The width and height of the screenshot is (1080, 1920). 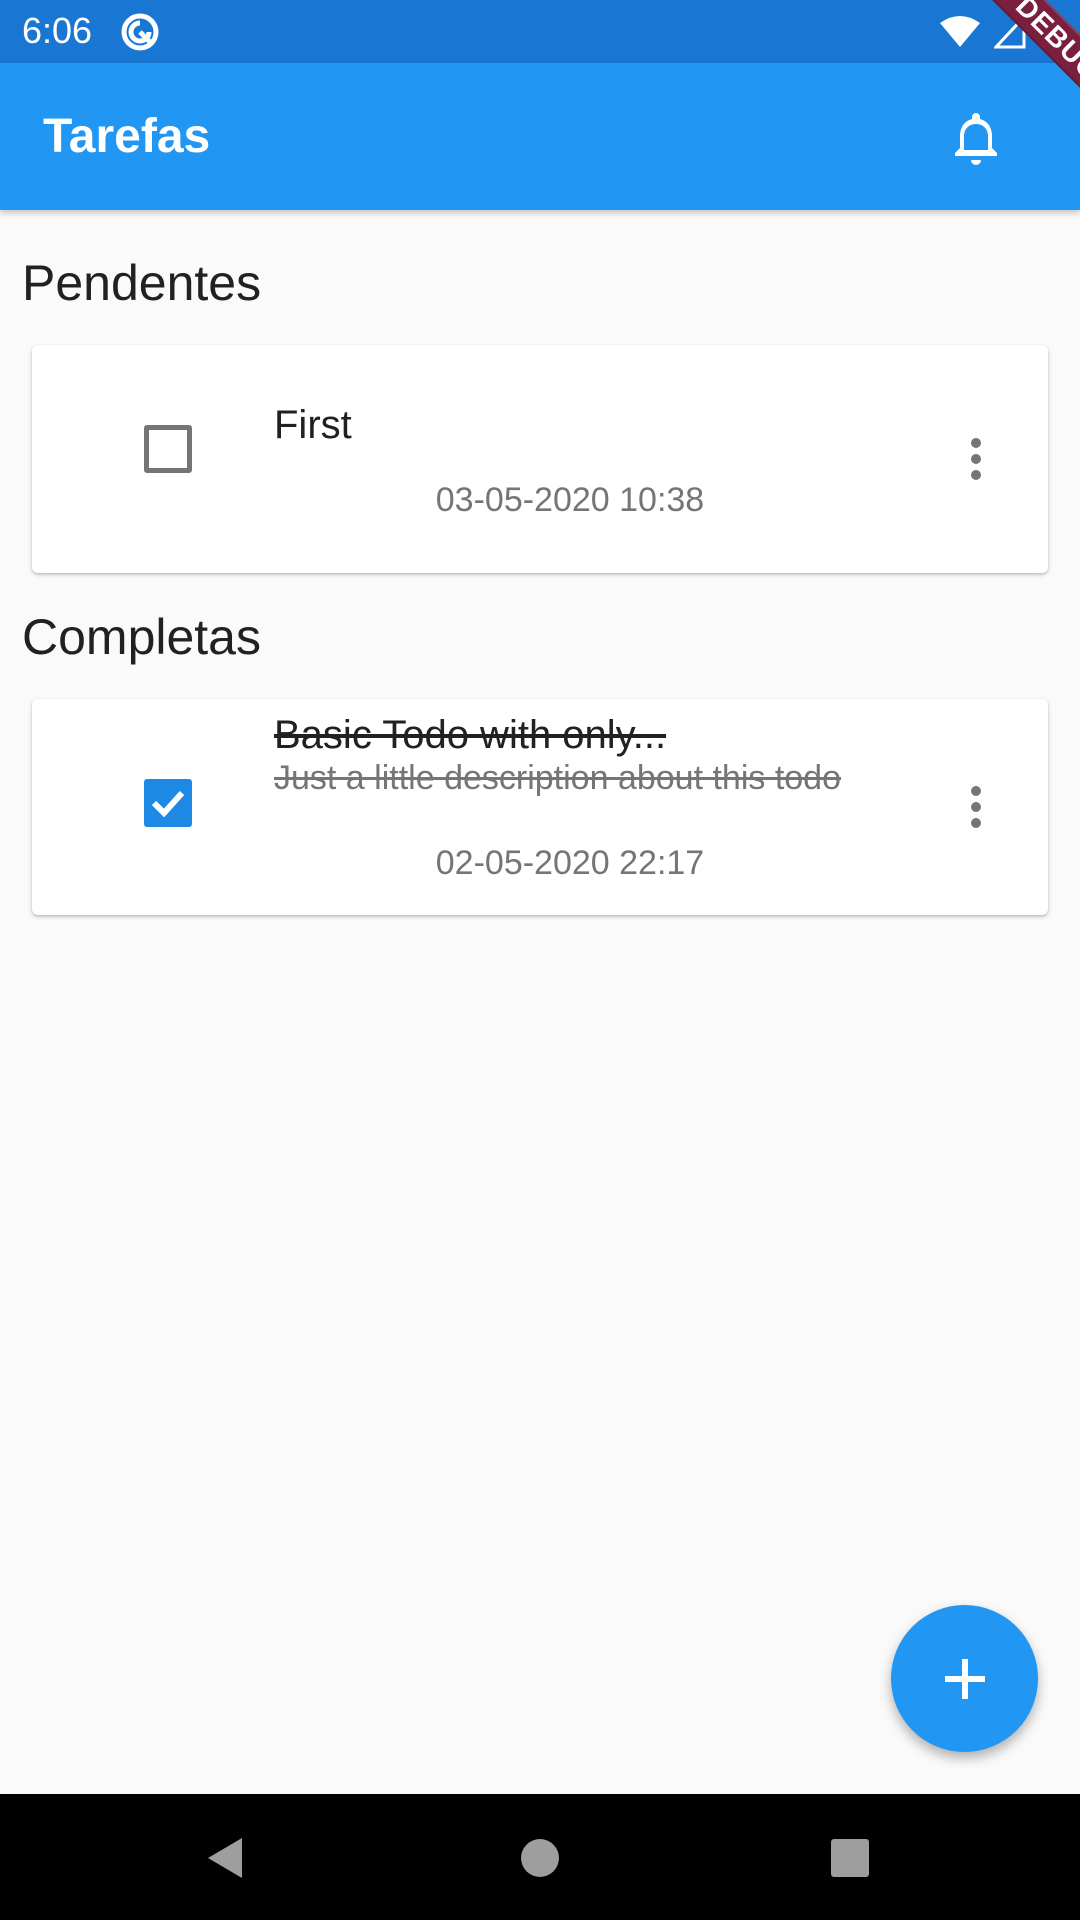 I want to click on system-nav-bar, so click(x=540, y=1857).